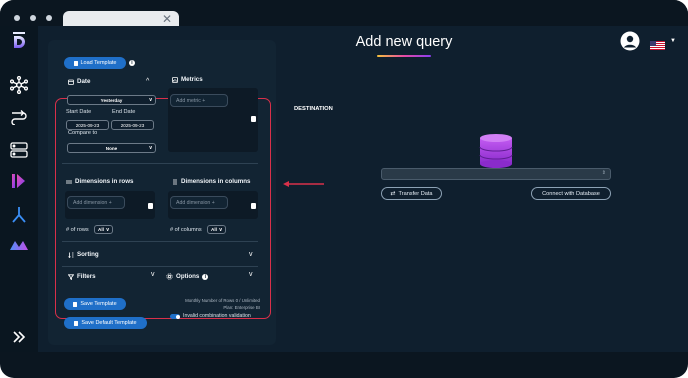  What do you see at coordinates (630, 43) in the screenshot?
I see `user-icon` at bounding box center [630, 43].